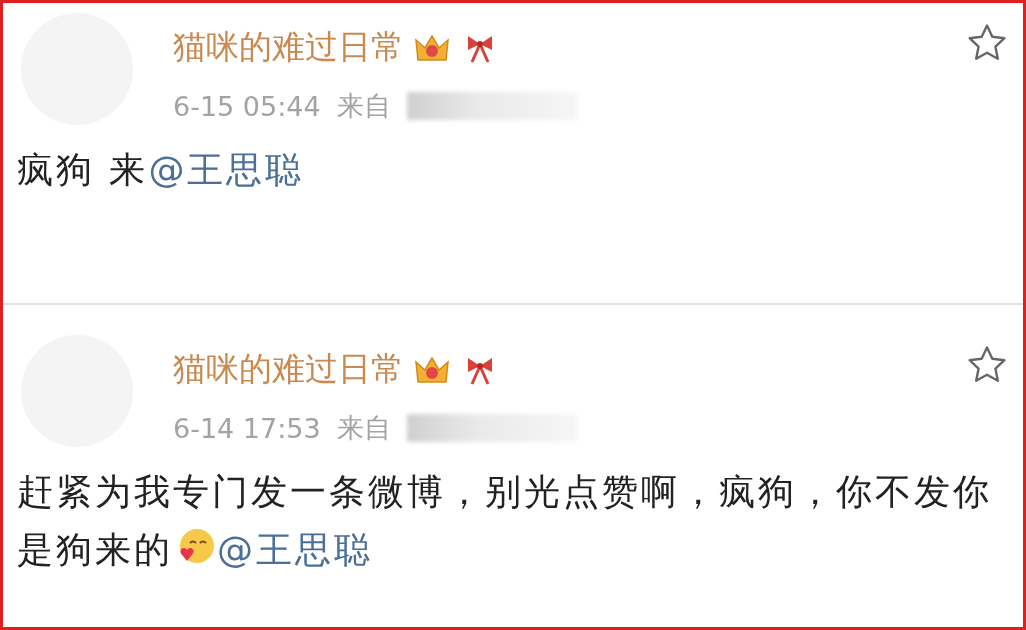  What do you see at coordinates (247, 106) in the screenshot?
I see `post-time: 6-15 05:44` at bounding box center [247, 106].